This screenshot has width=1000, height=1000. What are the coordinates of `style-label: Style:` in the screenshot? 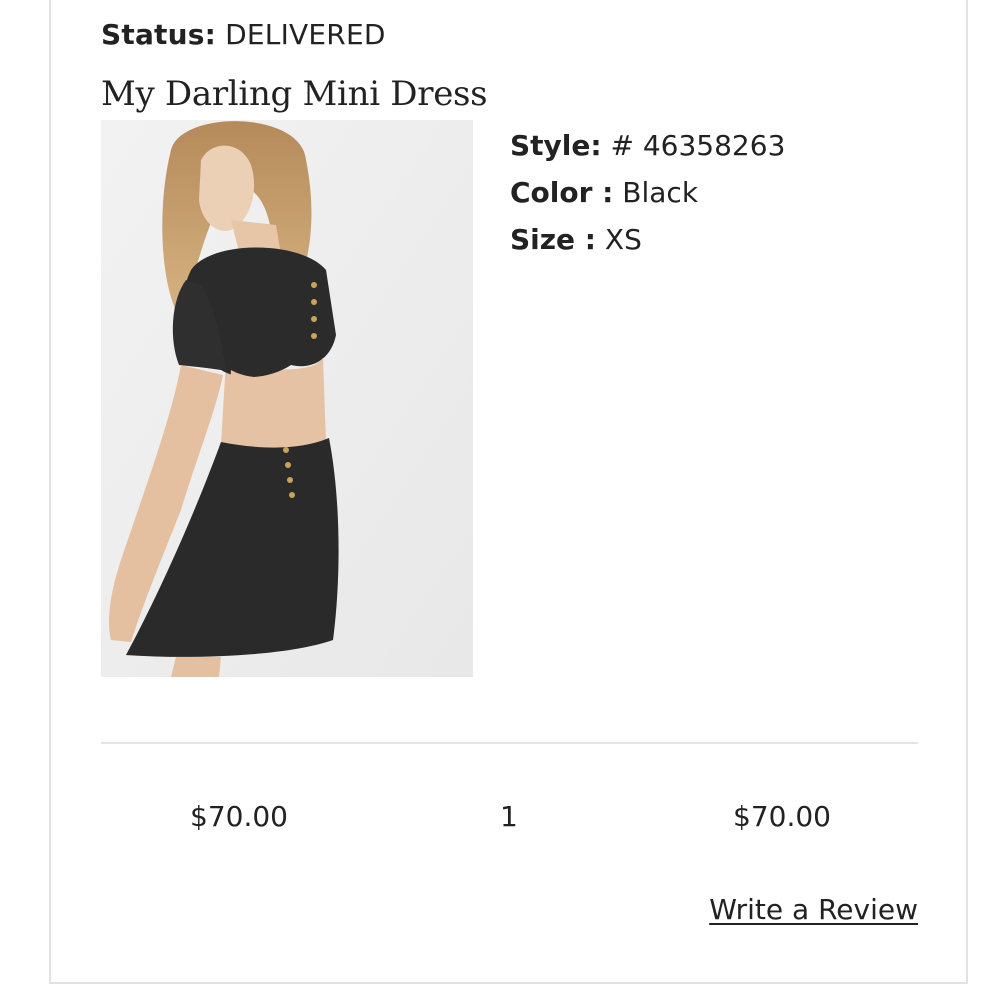 It's located at (556, 145).